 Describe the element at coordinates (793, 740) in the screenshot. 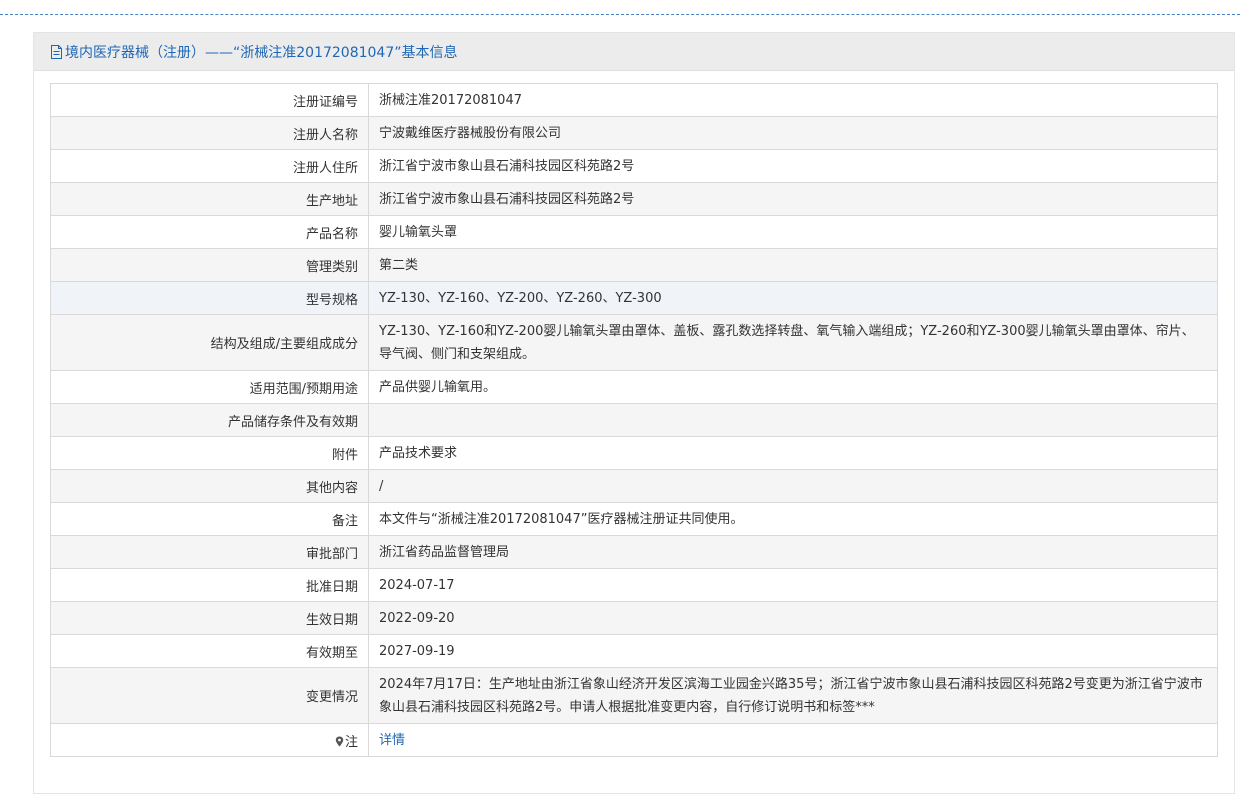

I see `note-value-cell: 详情` at that location.